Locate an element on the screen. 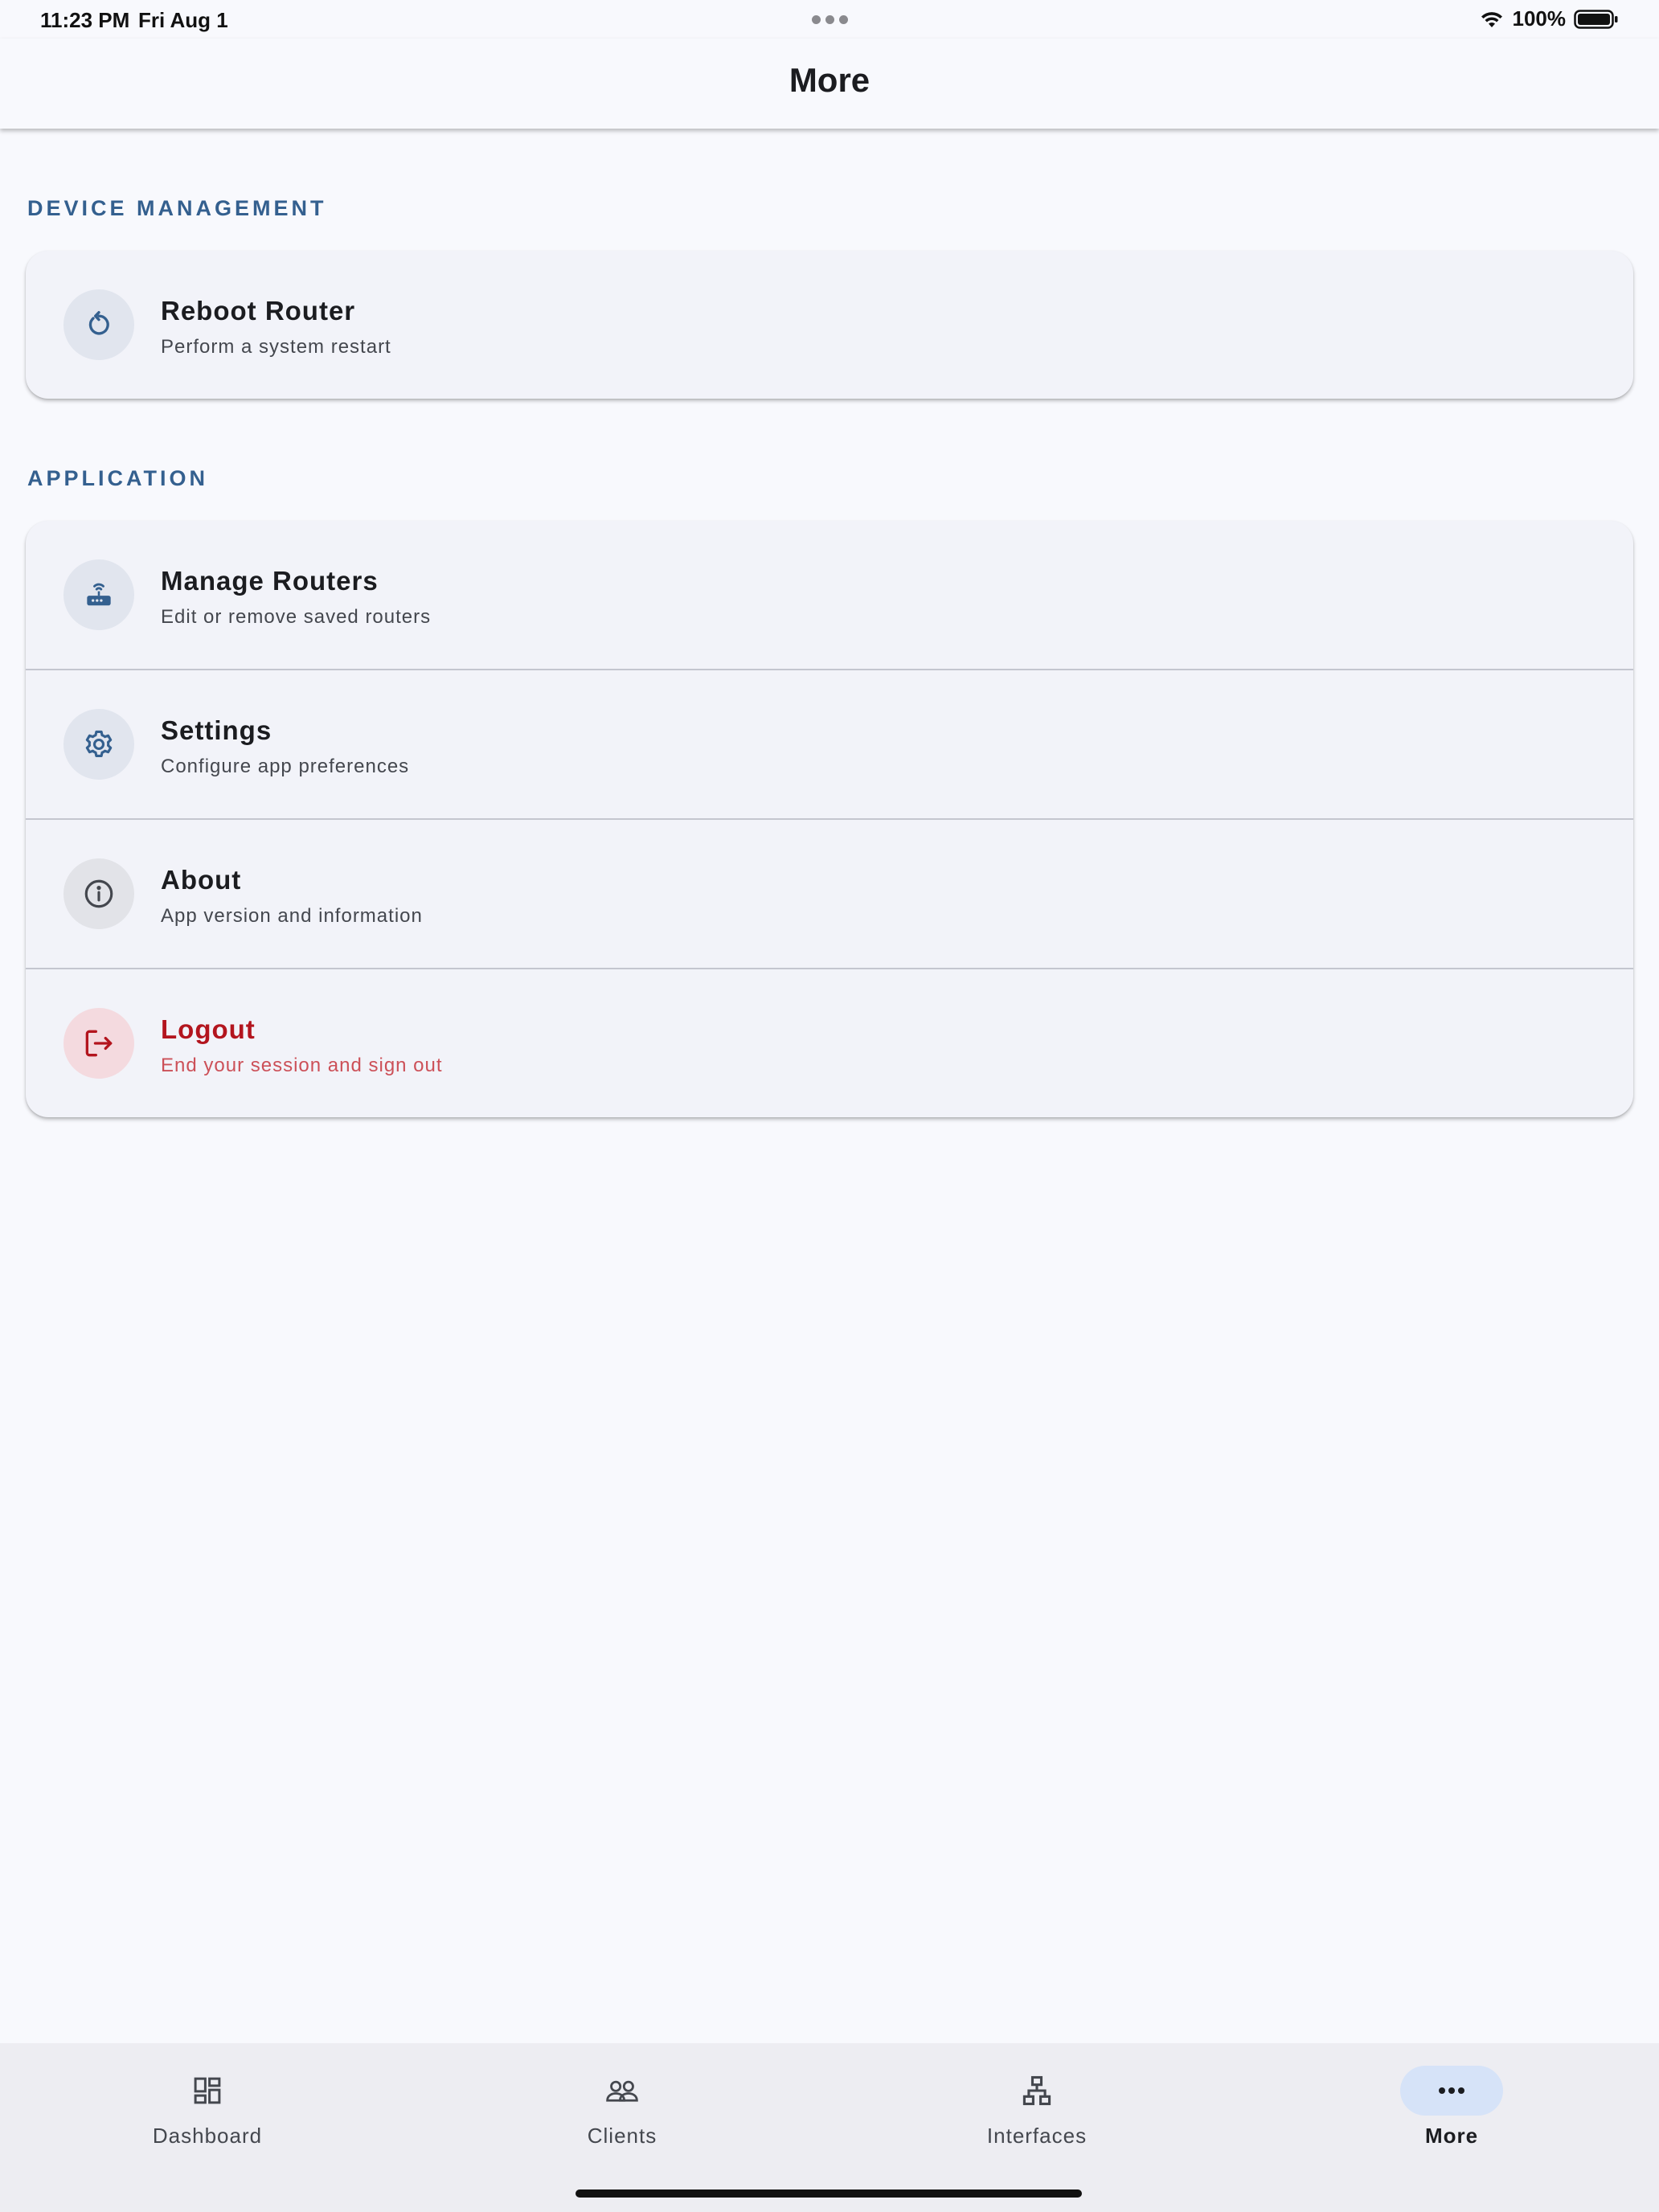  reboot-router-subtitle: Perform a system restart is located at coordinates (276, 347).